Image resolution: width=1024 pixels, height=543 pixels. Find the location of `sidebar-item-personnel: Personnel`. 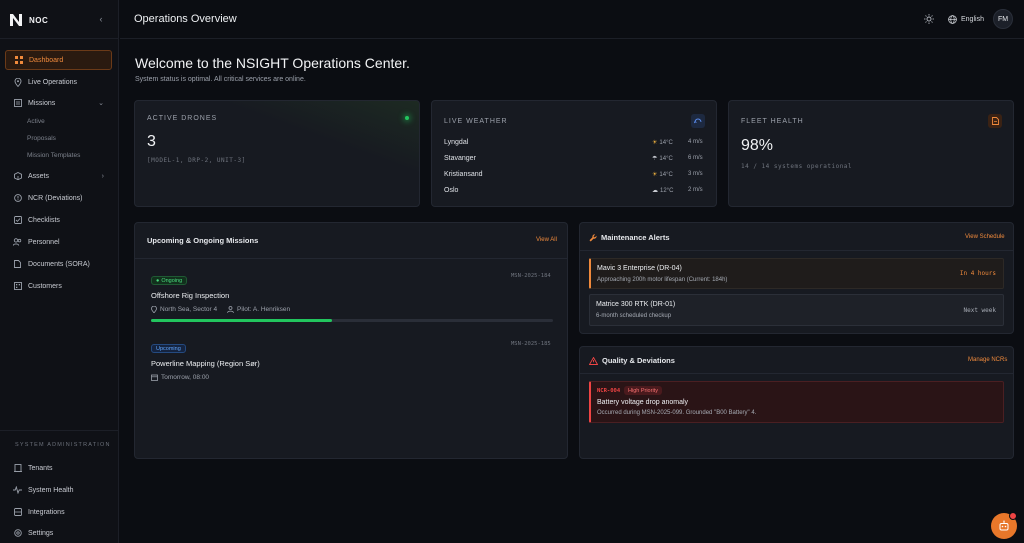

sidebar-item-personnel: Personnel is located at coordinates (58, 242).